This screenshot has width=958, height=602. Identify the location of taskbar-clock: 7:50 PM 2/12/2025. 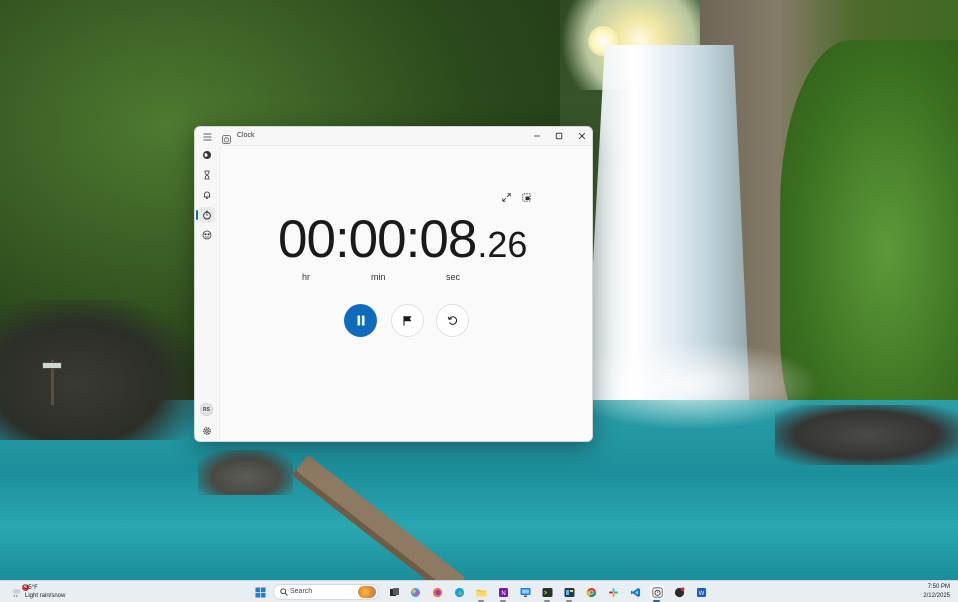
(931, 592).